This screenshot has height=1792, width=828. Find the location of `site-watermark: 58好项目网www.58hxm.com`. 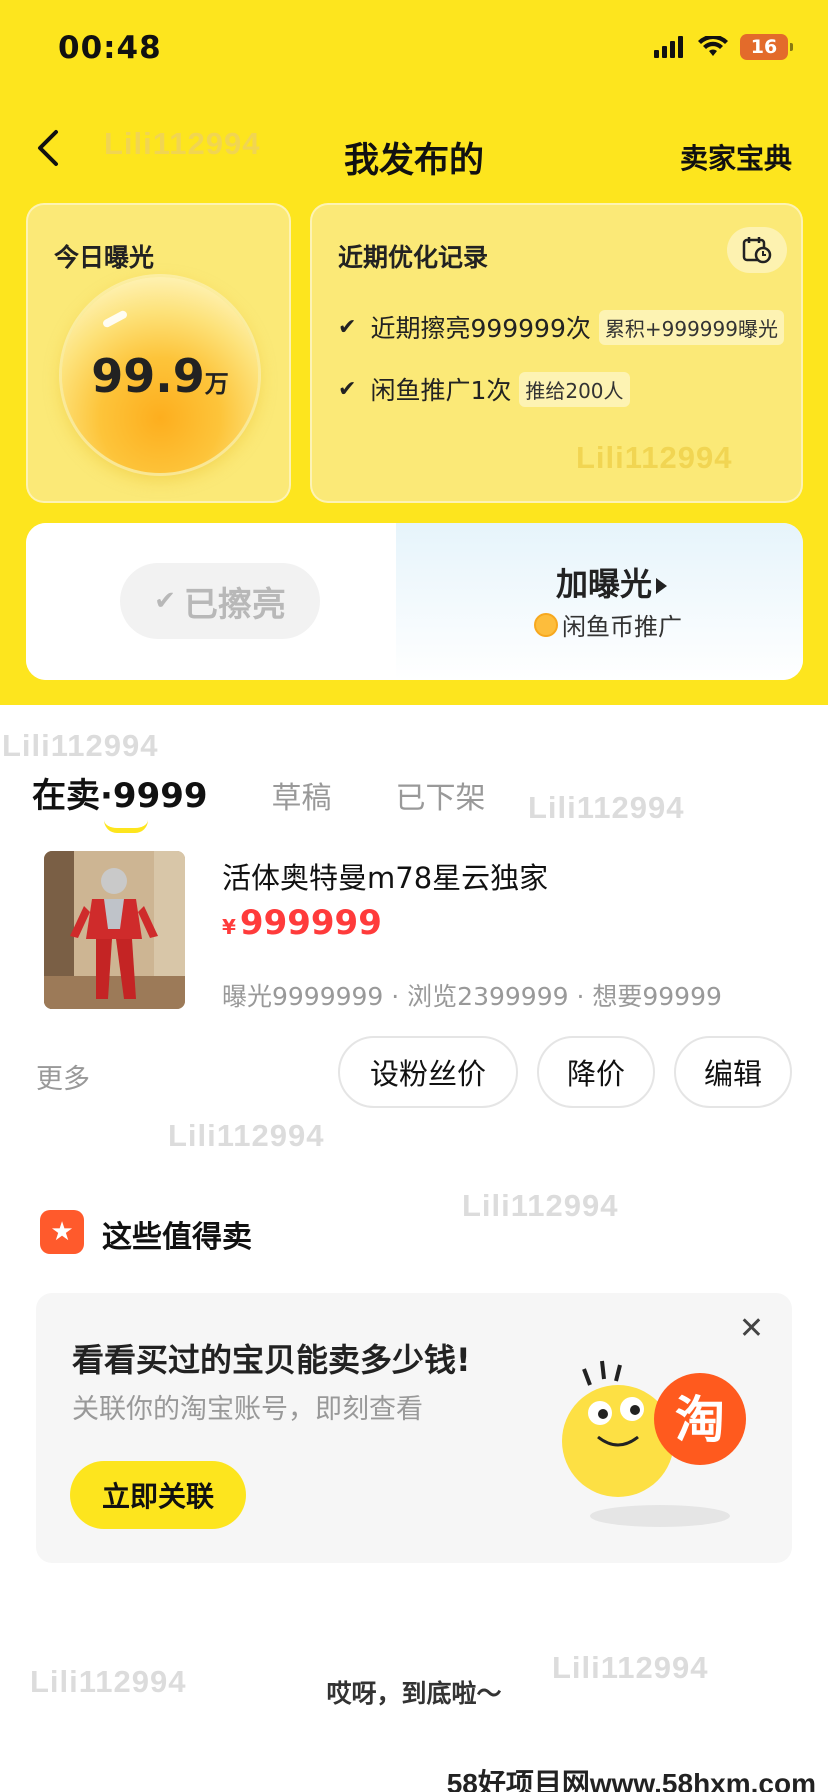

site-watermark: 58好项目网www.58hxm.com is located at coordinates (631, 1780).